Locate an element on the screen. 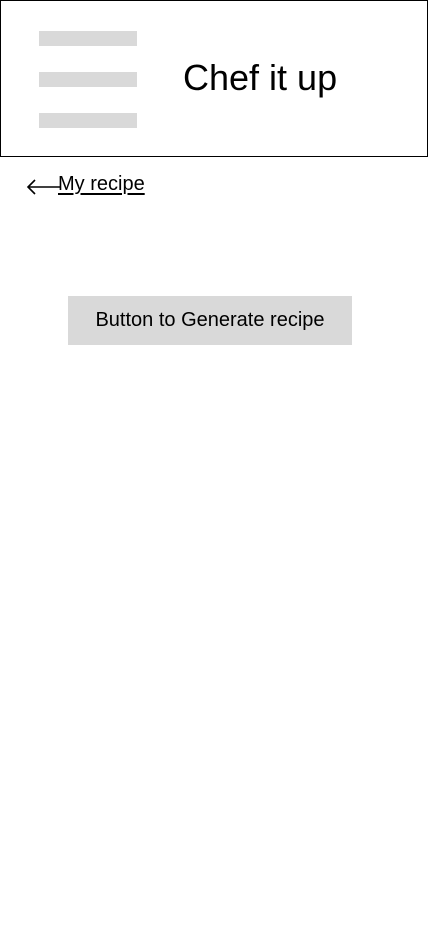  arrow-left-icon is located at coordinates (43, 187).